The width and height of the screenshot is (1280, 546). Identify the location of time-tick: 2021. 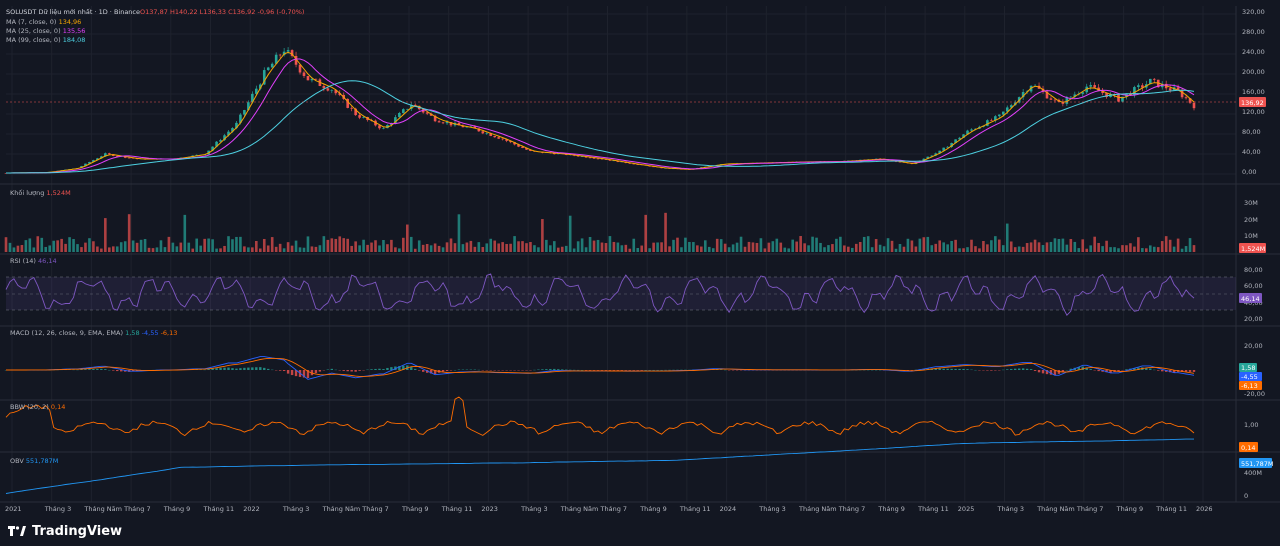
(13, 509).